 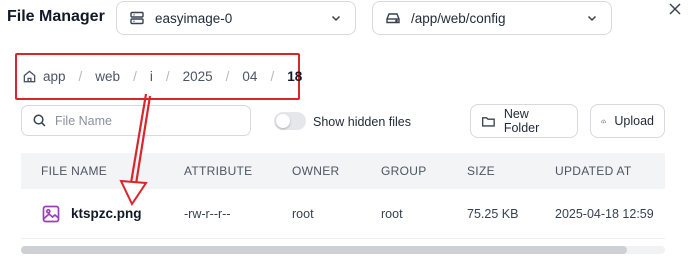 What do you see at coordinates (238, 171) in the screenshot?
I see `column-header-attribute: ATTRIBUTE` at bounding box center [238, 171].